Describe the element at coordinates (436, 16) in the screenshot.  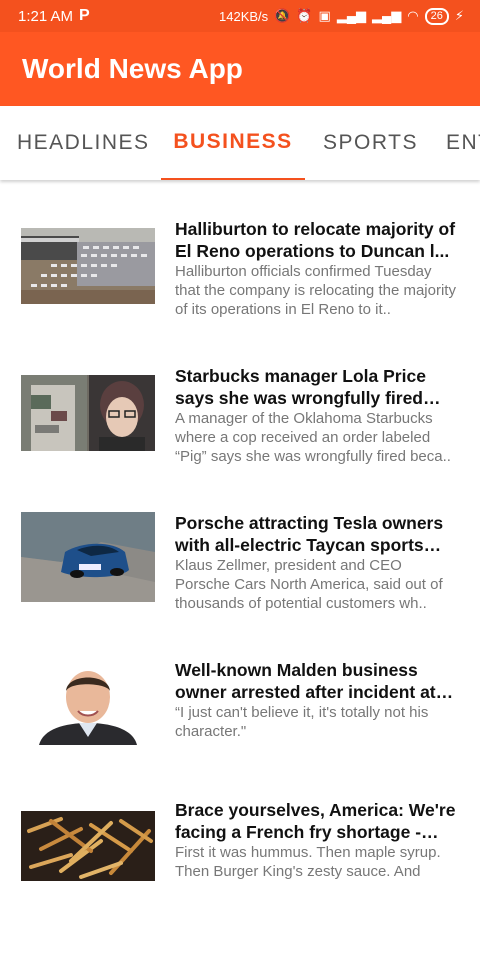
I see `battery-icon: 26` at that location.